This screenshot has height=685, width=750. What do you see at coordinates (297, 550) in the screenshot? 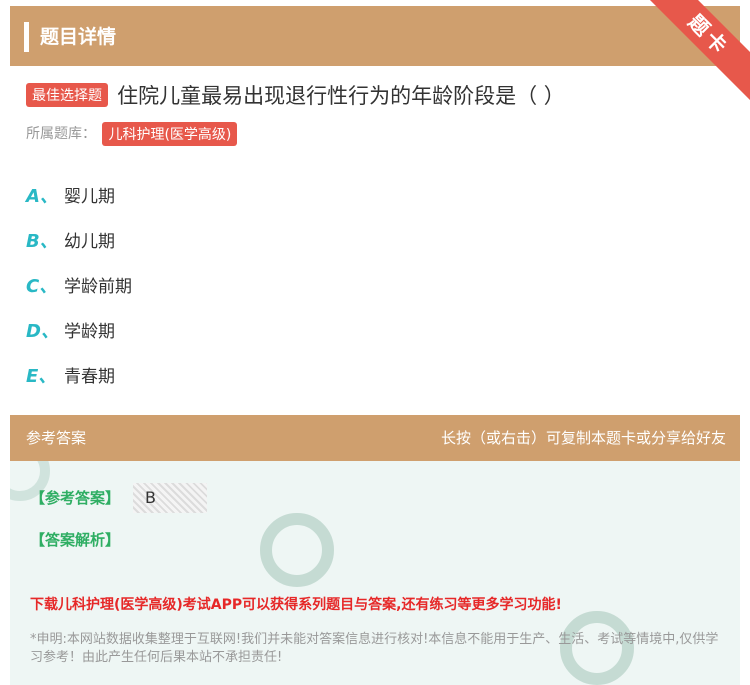
I see `watermark-logo-icon` at bounding box center [297, 550].